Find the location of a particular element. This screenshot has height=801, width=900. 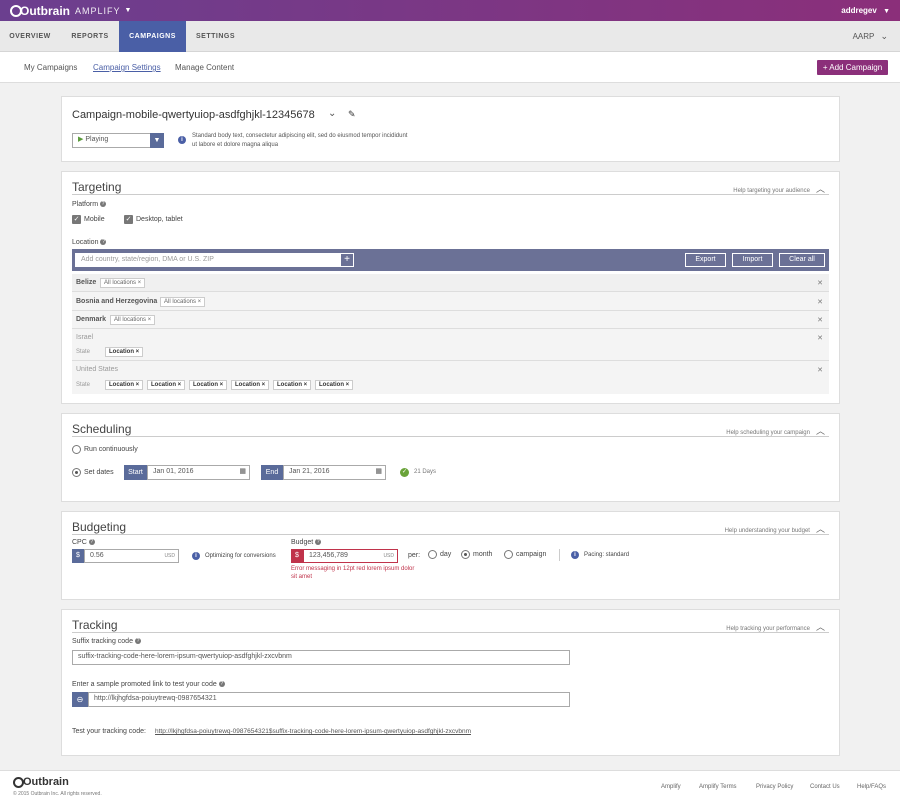

targeting-help-link: Help targeting your audience ︿ is located at coordinates (779, 188).